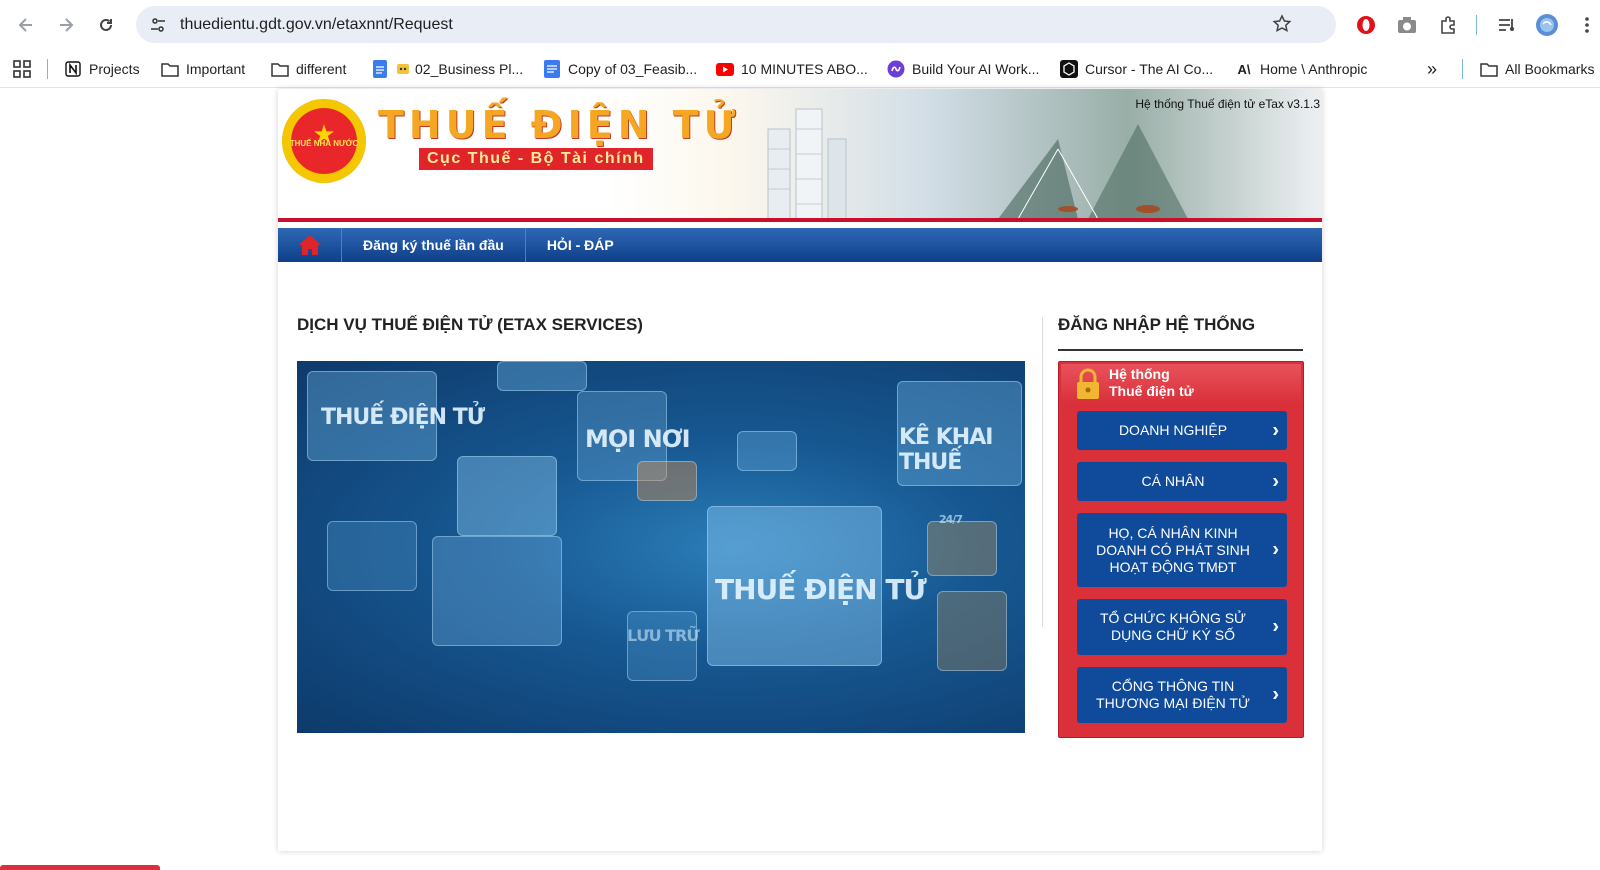 Image resolution: width=1600 pixels, height=870 pixels. What do you see at coordinates (1069, 69) in the screenshot?
I see `cursor-icon` at bounding box center [1069, 69].